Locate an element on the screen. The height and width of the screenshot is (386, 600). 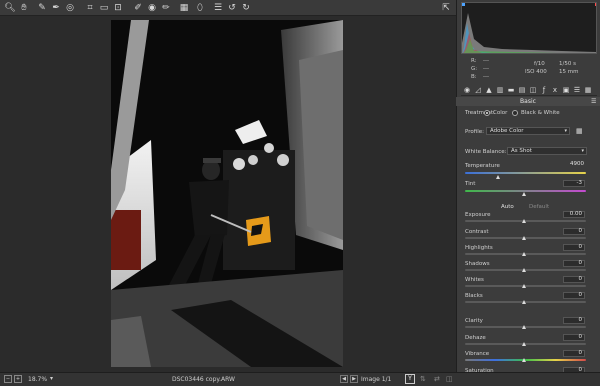
white-balance-icon: ✎ is located at coordinates (42, 8).